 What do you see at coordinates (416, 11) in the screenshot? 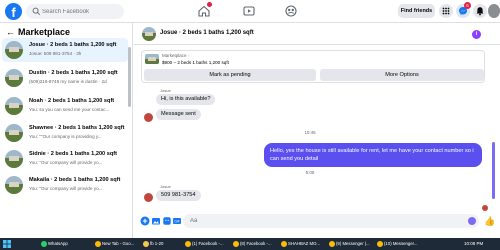
I see `find-friends-button: Find friends` at bounding box center [416, 11].